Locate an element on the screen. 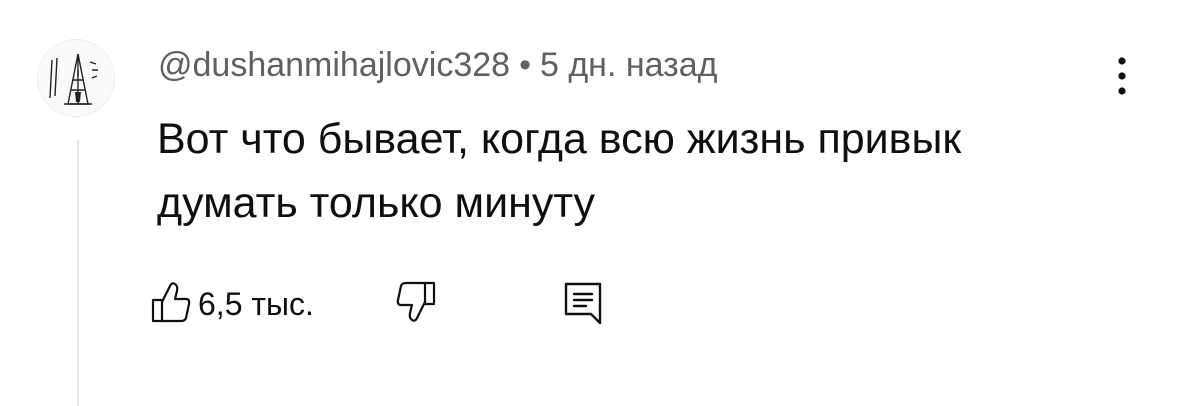 The width and height of the screenshot is (1200, 406). thread-line is located at coordinates (78, 273).